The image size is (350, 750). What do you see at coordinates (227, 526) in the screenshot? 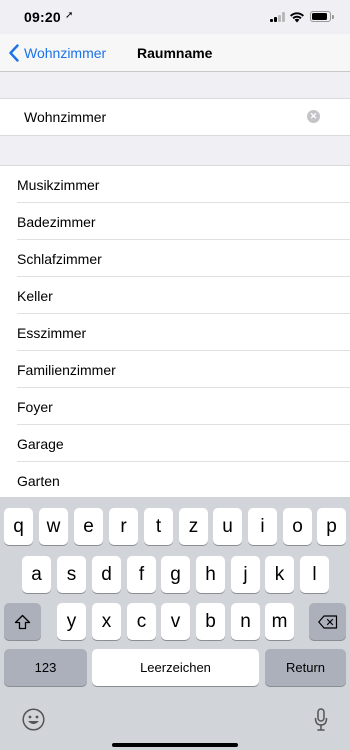
I see `key-u: u` at bounding box center [227, 526].